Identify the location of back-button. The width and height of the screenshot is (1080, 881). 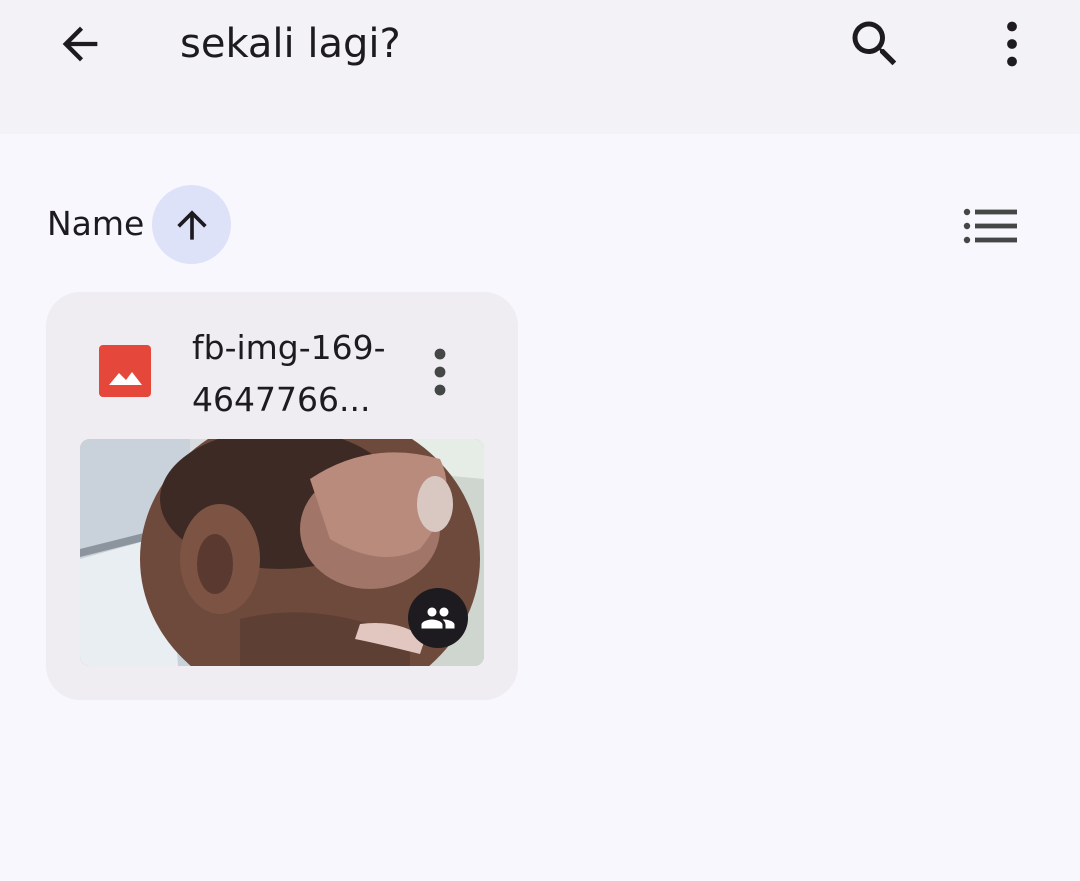
(80, 44).